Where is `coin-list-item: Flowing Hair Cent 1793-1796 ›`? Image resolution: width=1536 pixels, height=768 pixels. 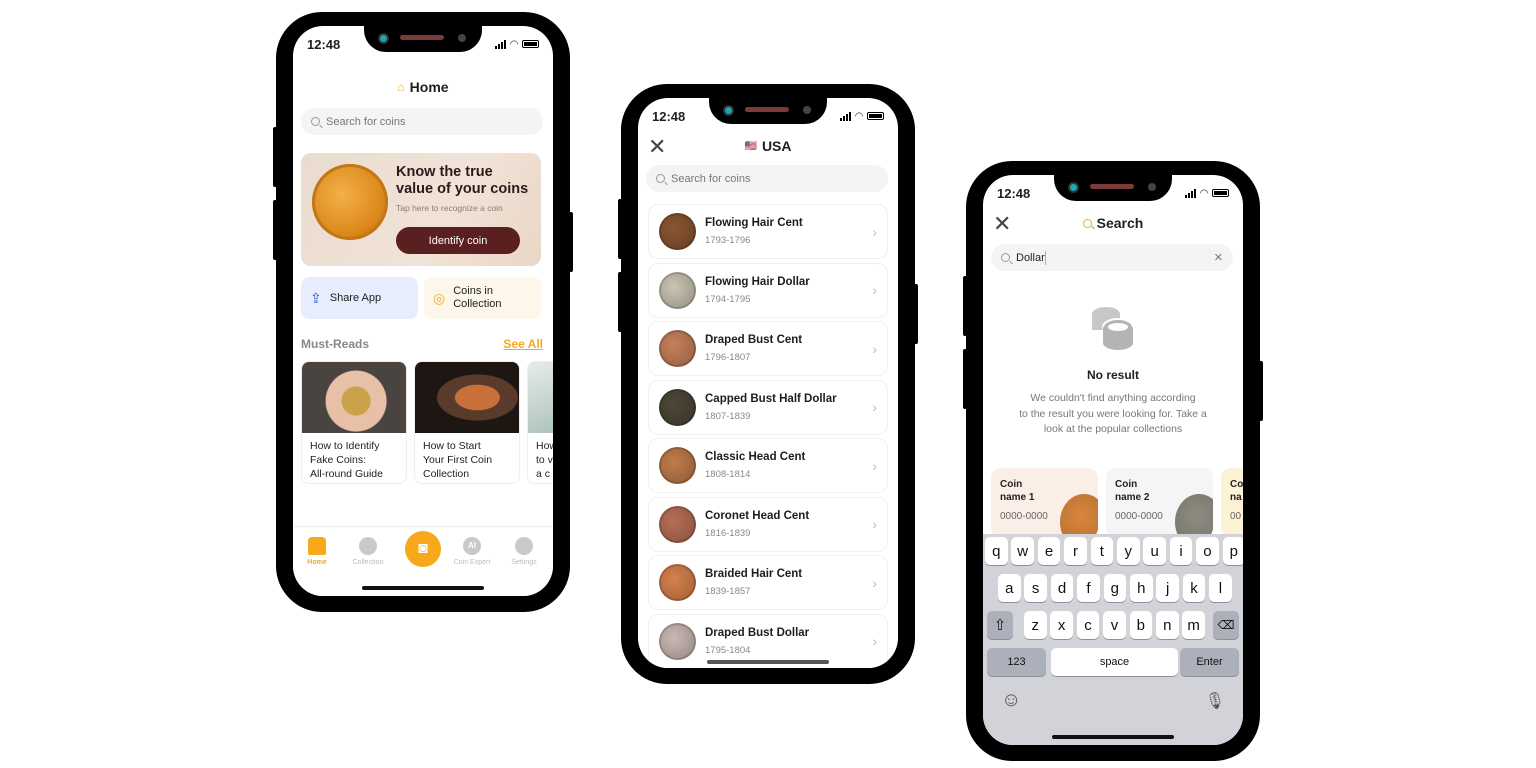
coin-list-item: Flowing Hair Cent 1793-1796 › is located at coordinates (768, 231).